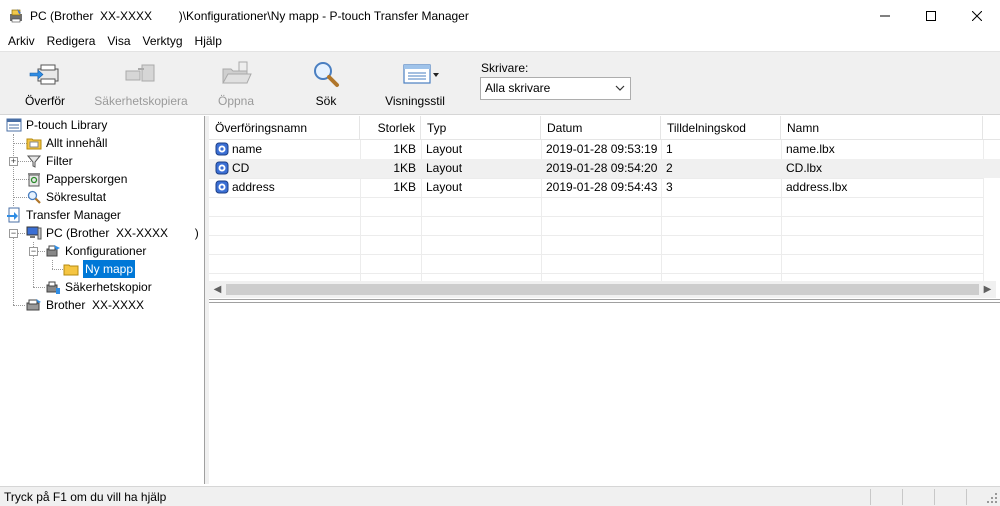 The image size is (1000, 506). Describe the element at coordinates (163, 41) in the screenshot. I see `menu-verktyg: Verktyg` at that location.